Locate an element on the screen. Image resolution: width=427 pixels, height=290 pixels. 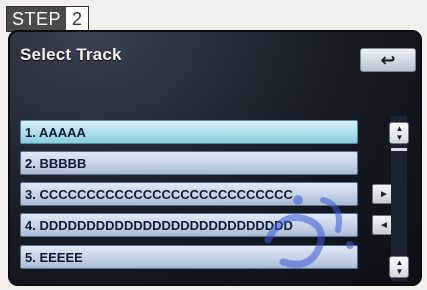
scroll-down-icon: ▲▼ is located at coordinates (399, 267).